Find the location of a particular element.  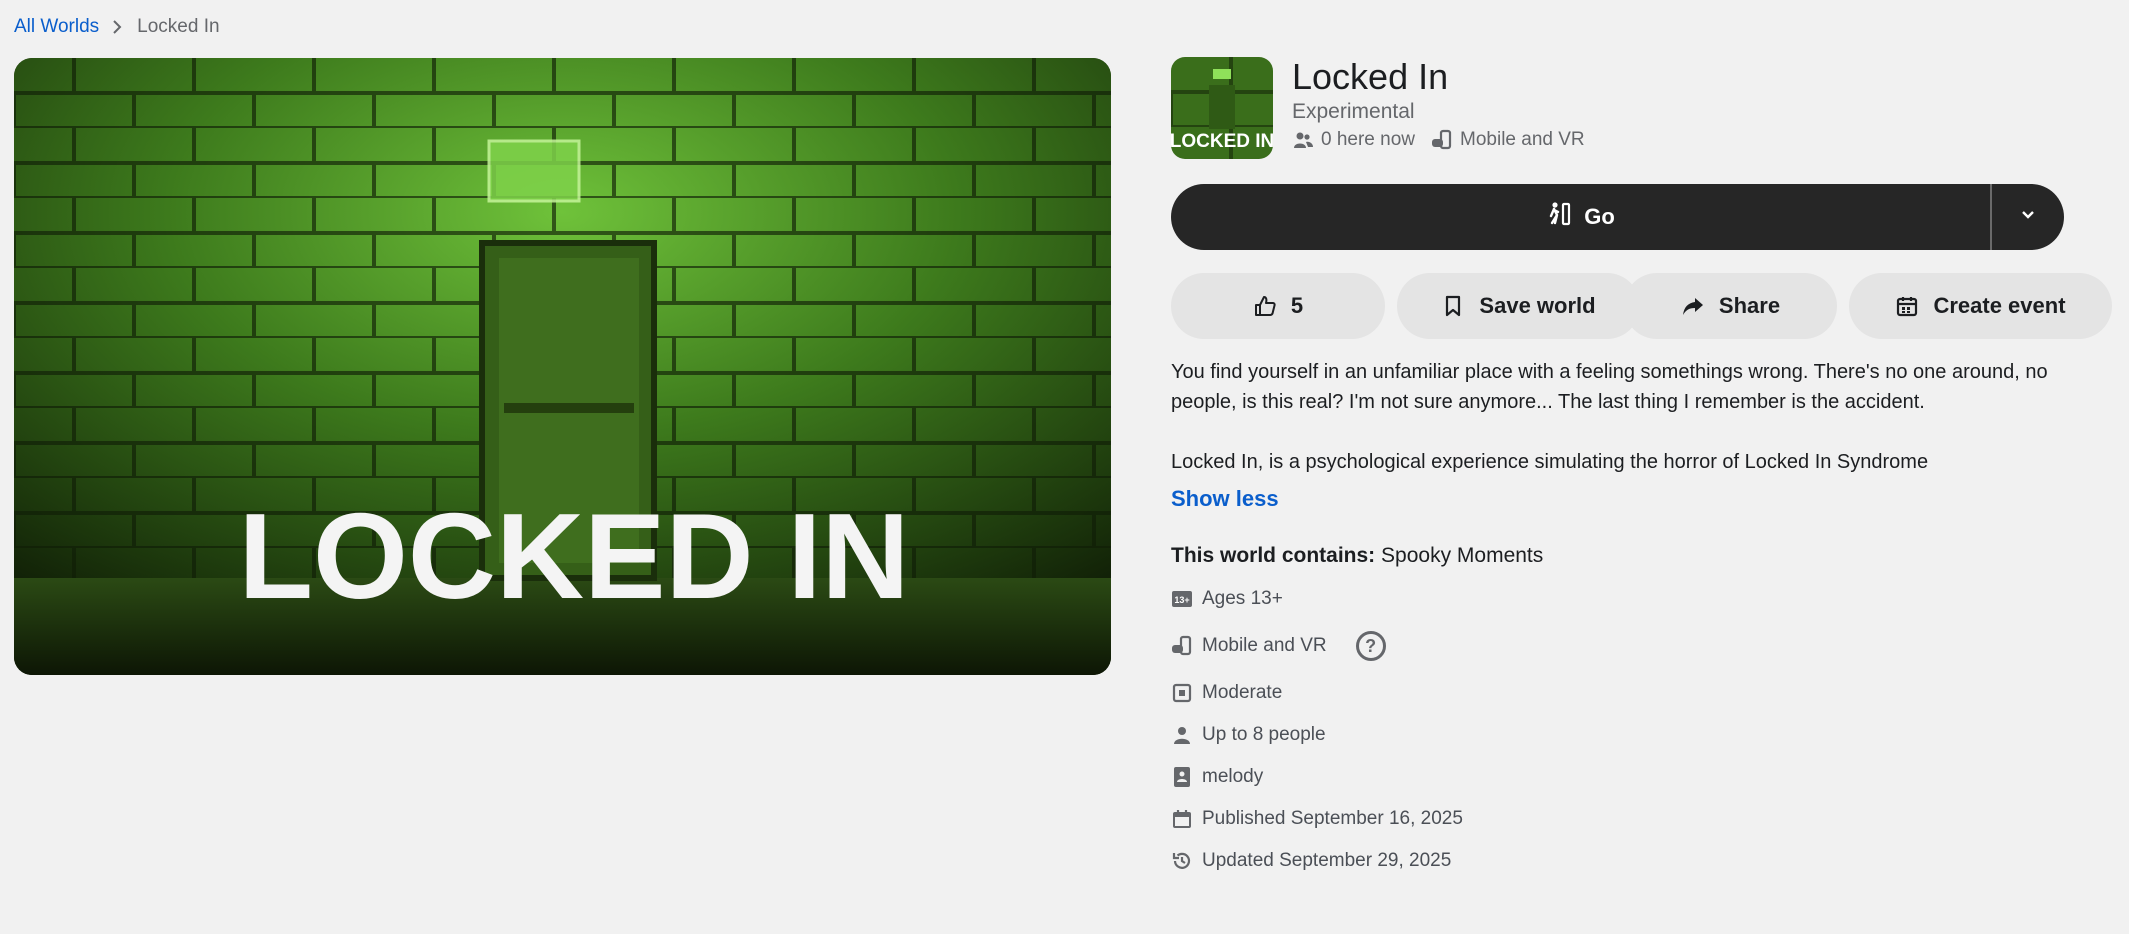

help-icon: ? is located at coordinates (1370, 646).